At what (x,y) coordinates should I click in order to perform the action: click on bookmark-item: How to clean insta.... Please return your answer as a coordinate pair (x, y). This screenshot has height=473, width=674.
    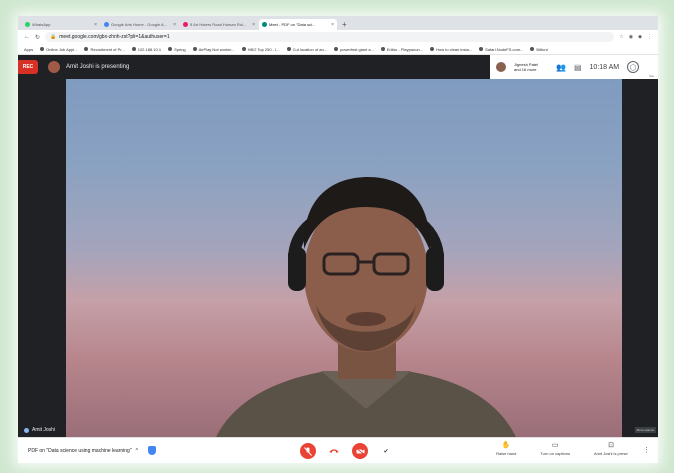
    Looking at the image, I should click on (451, 49).